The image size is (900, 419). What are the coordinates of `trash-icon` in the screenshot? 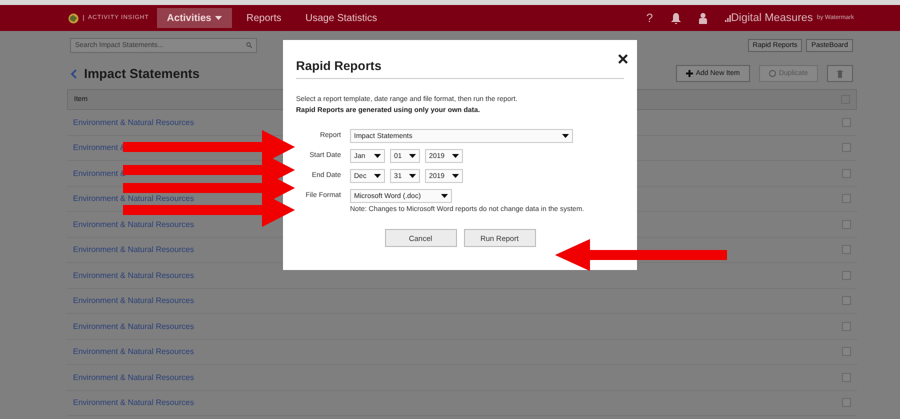 It's located at (840, 74).